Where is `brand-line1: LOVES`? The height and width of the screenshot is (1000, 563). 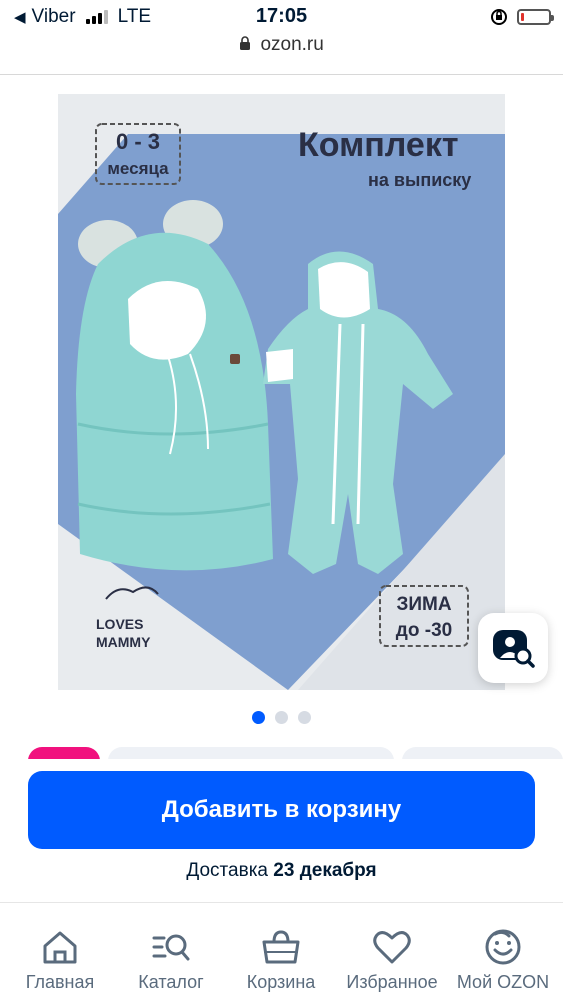
brand-line1: LOVES is located at coordinates (119, 624).